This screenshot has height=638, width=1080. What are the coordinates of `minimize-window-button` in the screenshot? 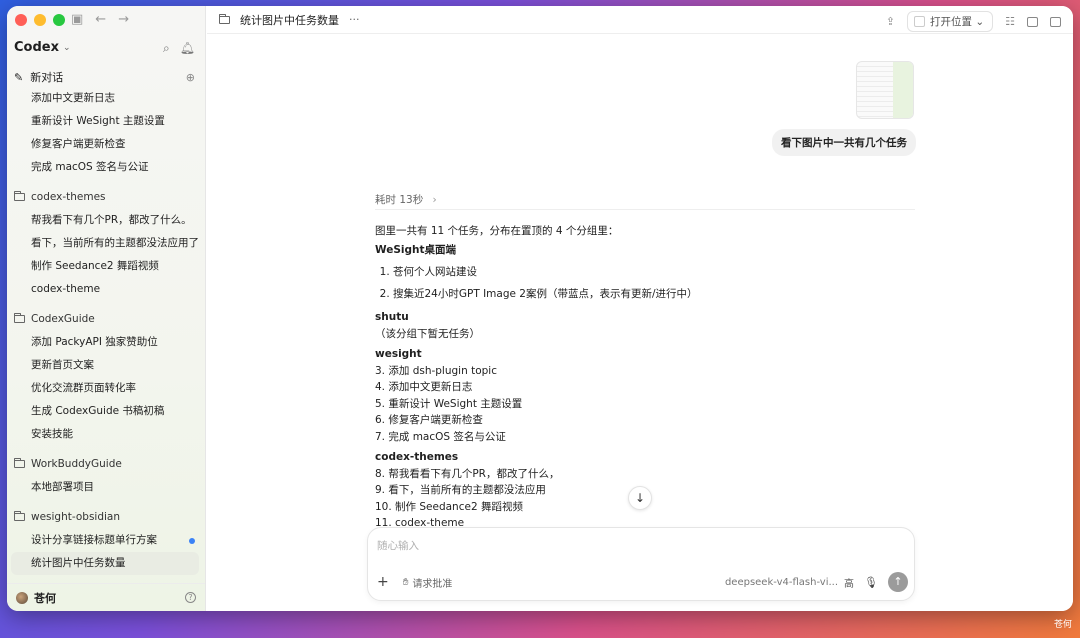 It's located at (40, 20).